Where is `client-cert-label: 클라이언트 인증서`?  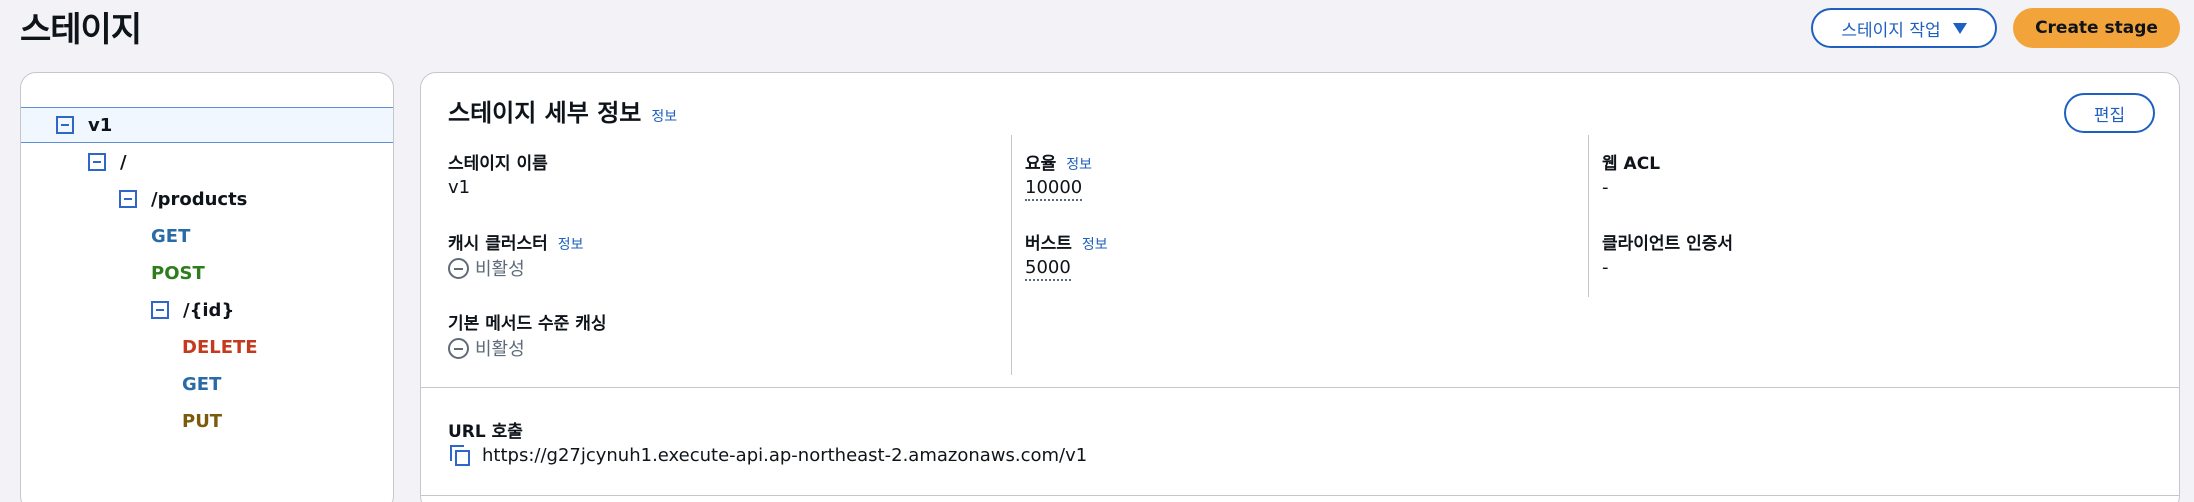
client-cert-label: 클라이언트 인증서 is located at coordinates (1668, 244).